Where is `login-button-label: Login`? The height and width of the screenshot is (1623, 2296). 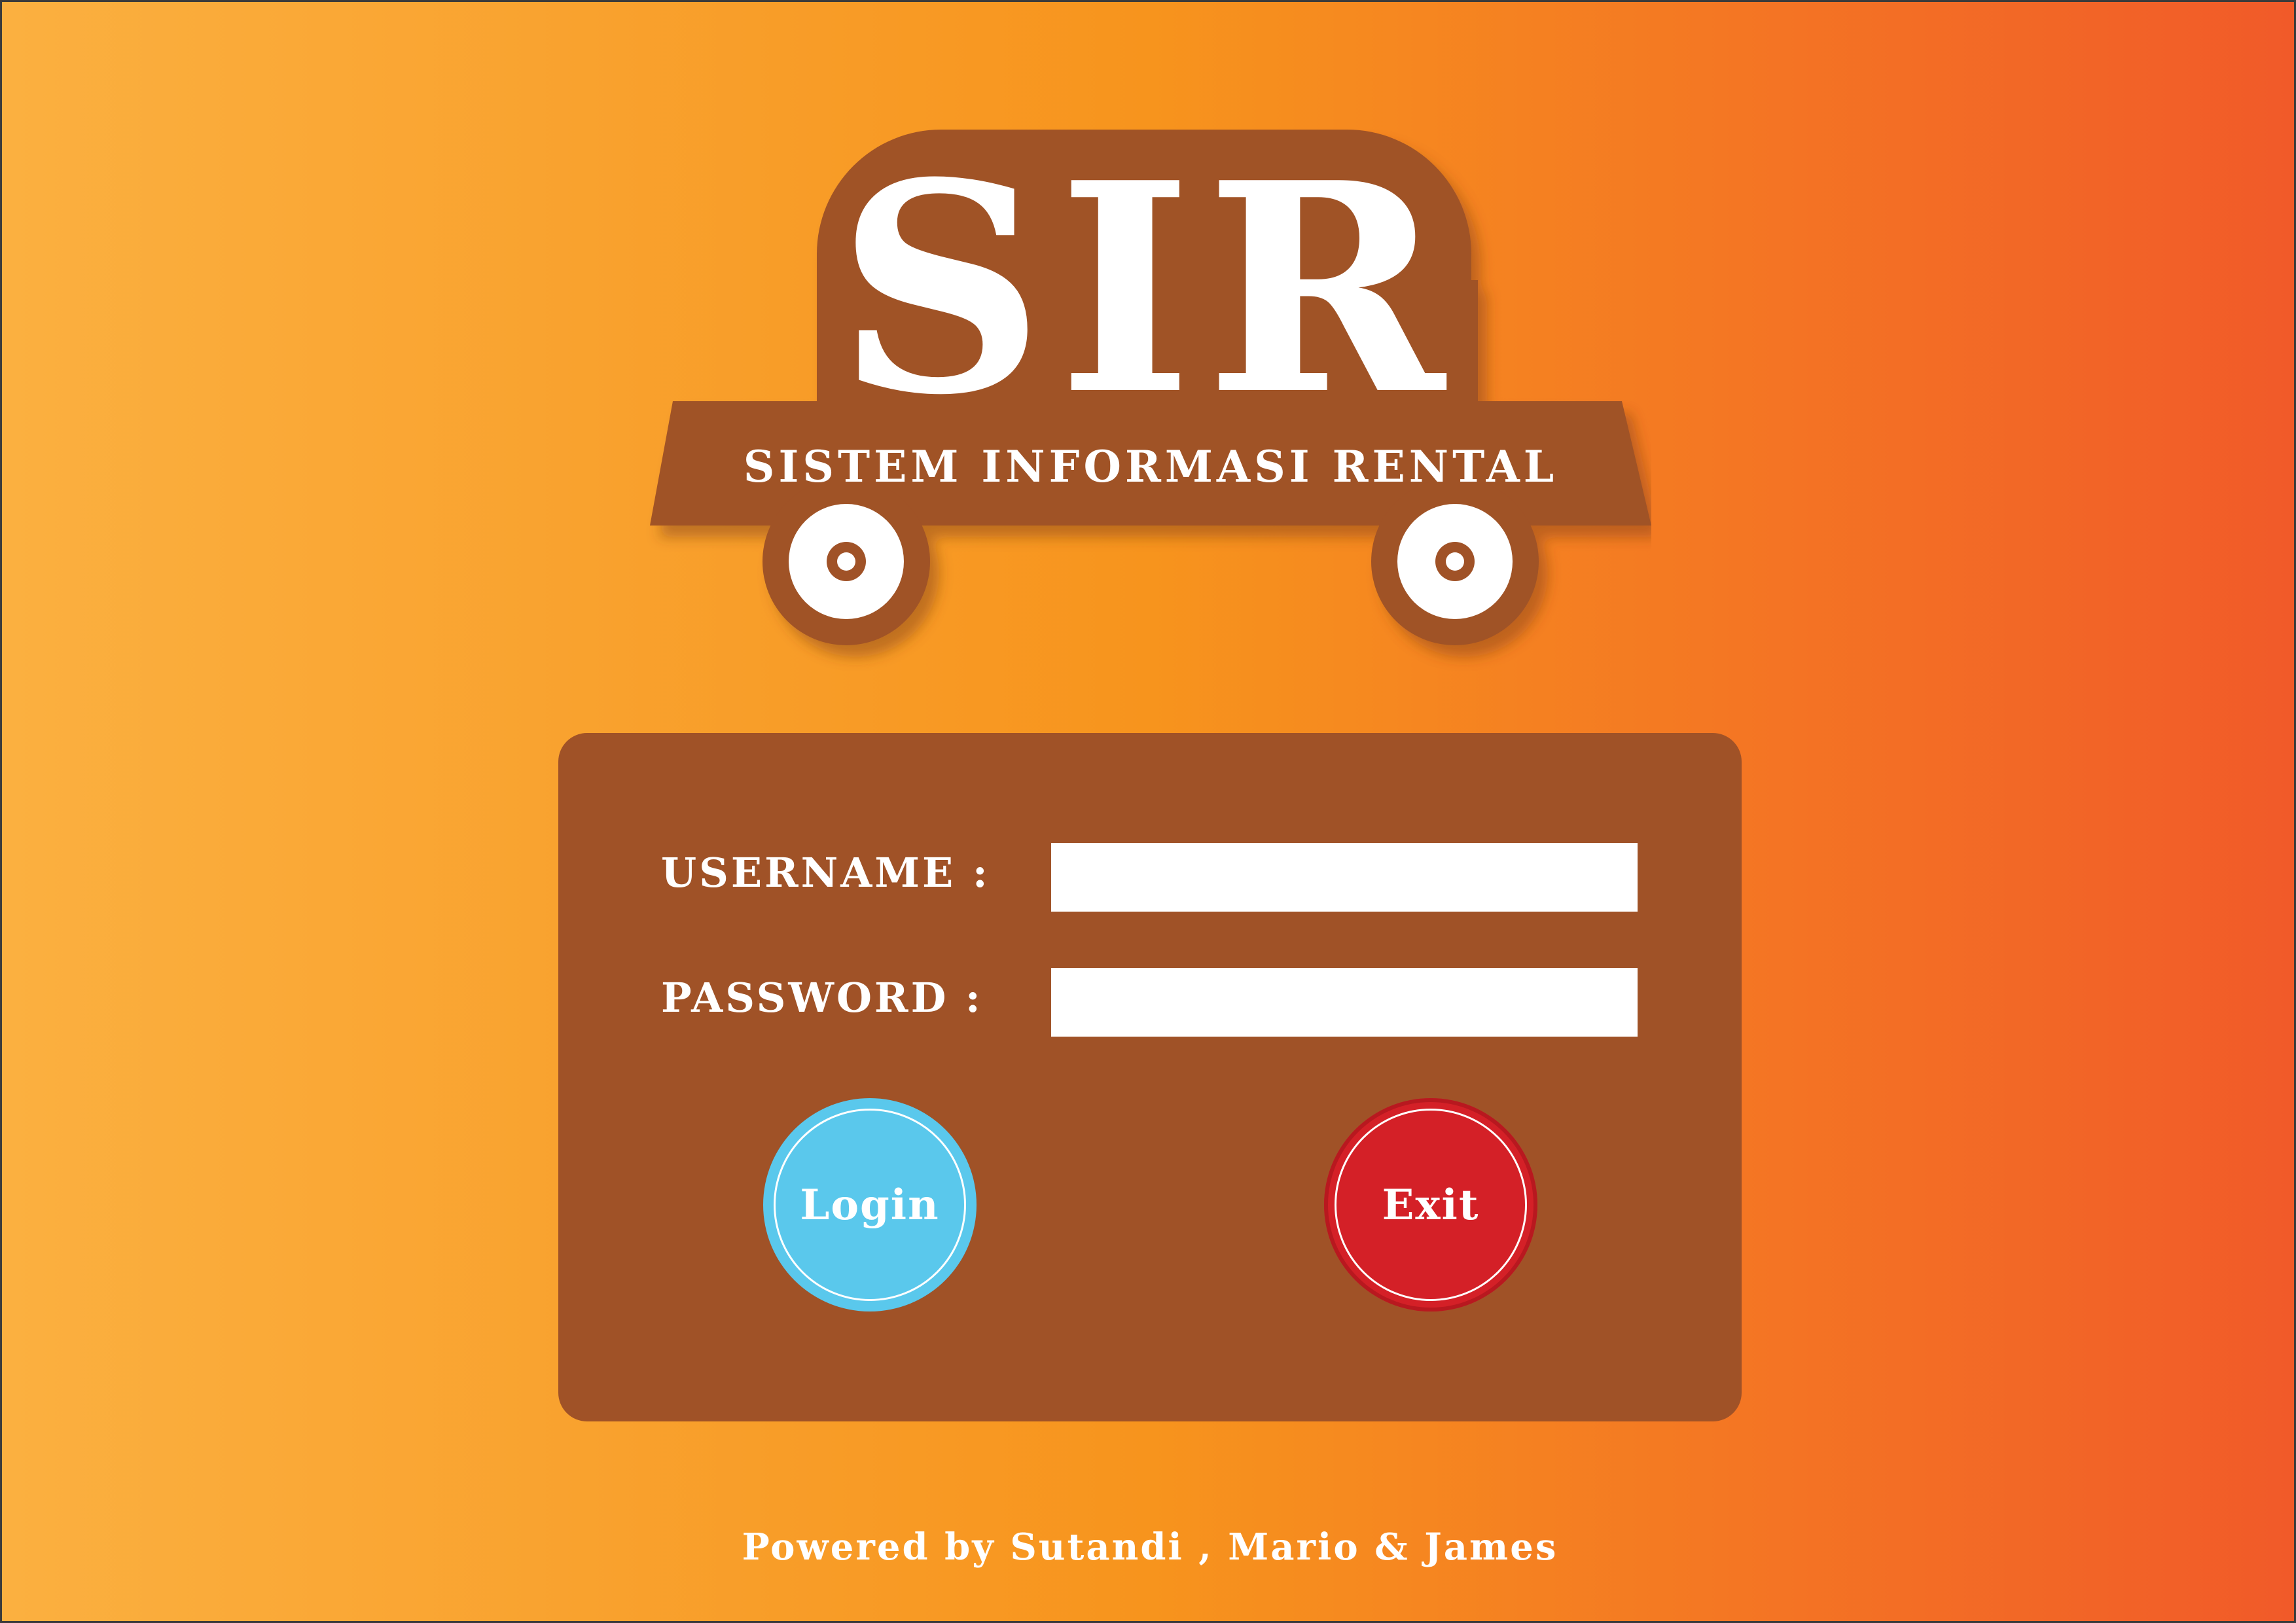 login-button-label: Login is located at coordinates (870, 1205).